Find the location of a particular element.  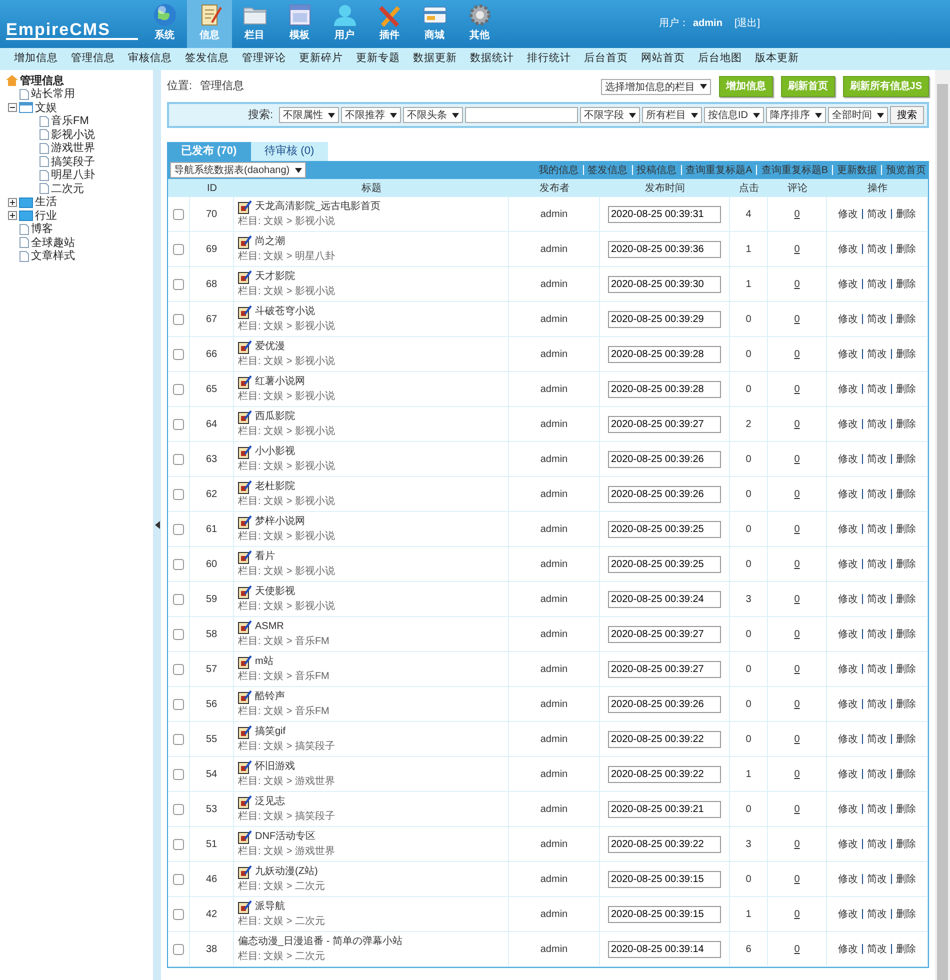

time-field: 2020-08-25 00:39:21 is located at coordinates (664, 809).